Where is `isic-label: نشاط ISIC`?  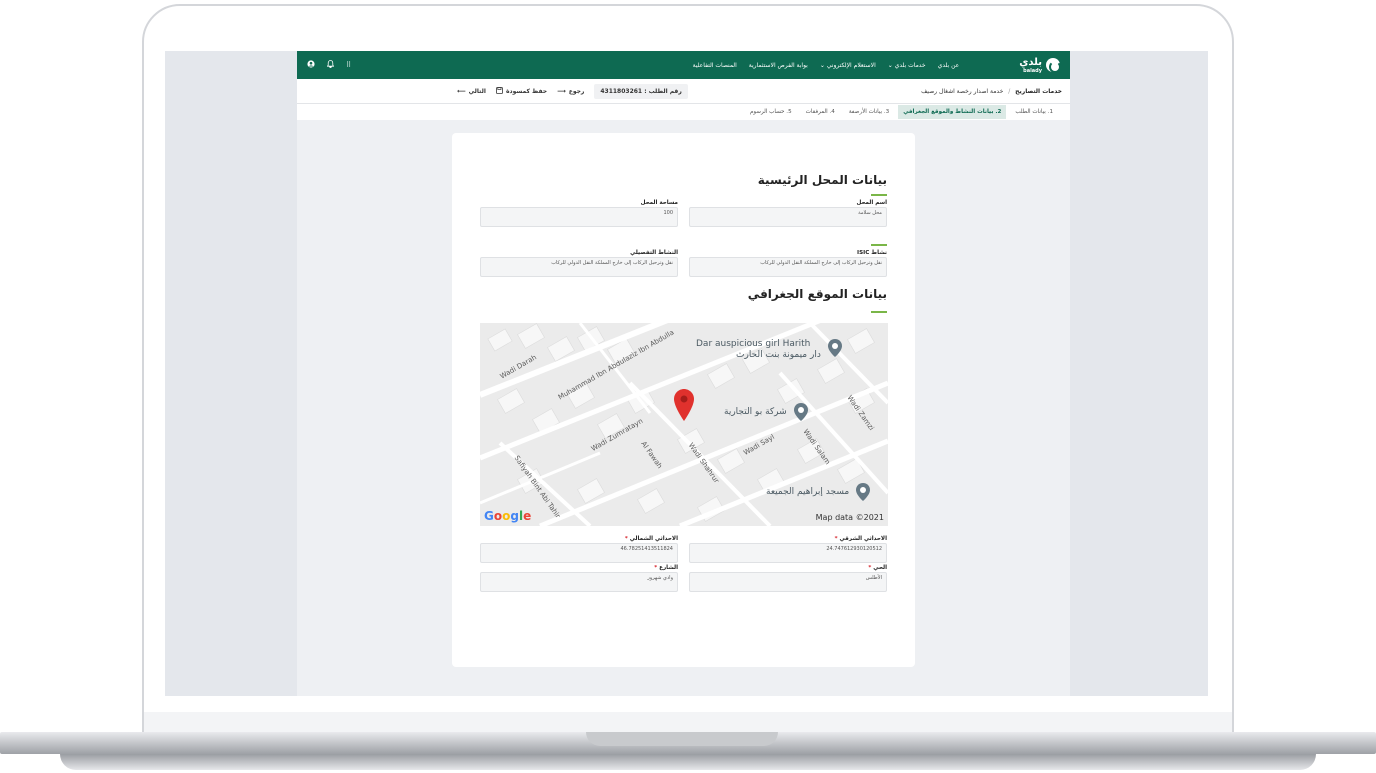
isic-label: نشاط ISIC is located at coordinates (872, 253).